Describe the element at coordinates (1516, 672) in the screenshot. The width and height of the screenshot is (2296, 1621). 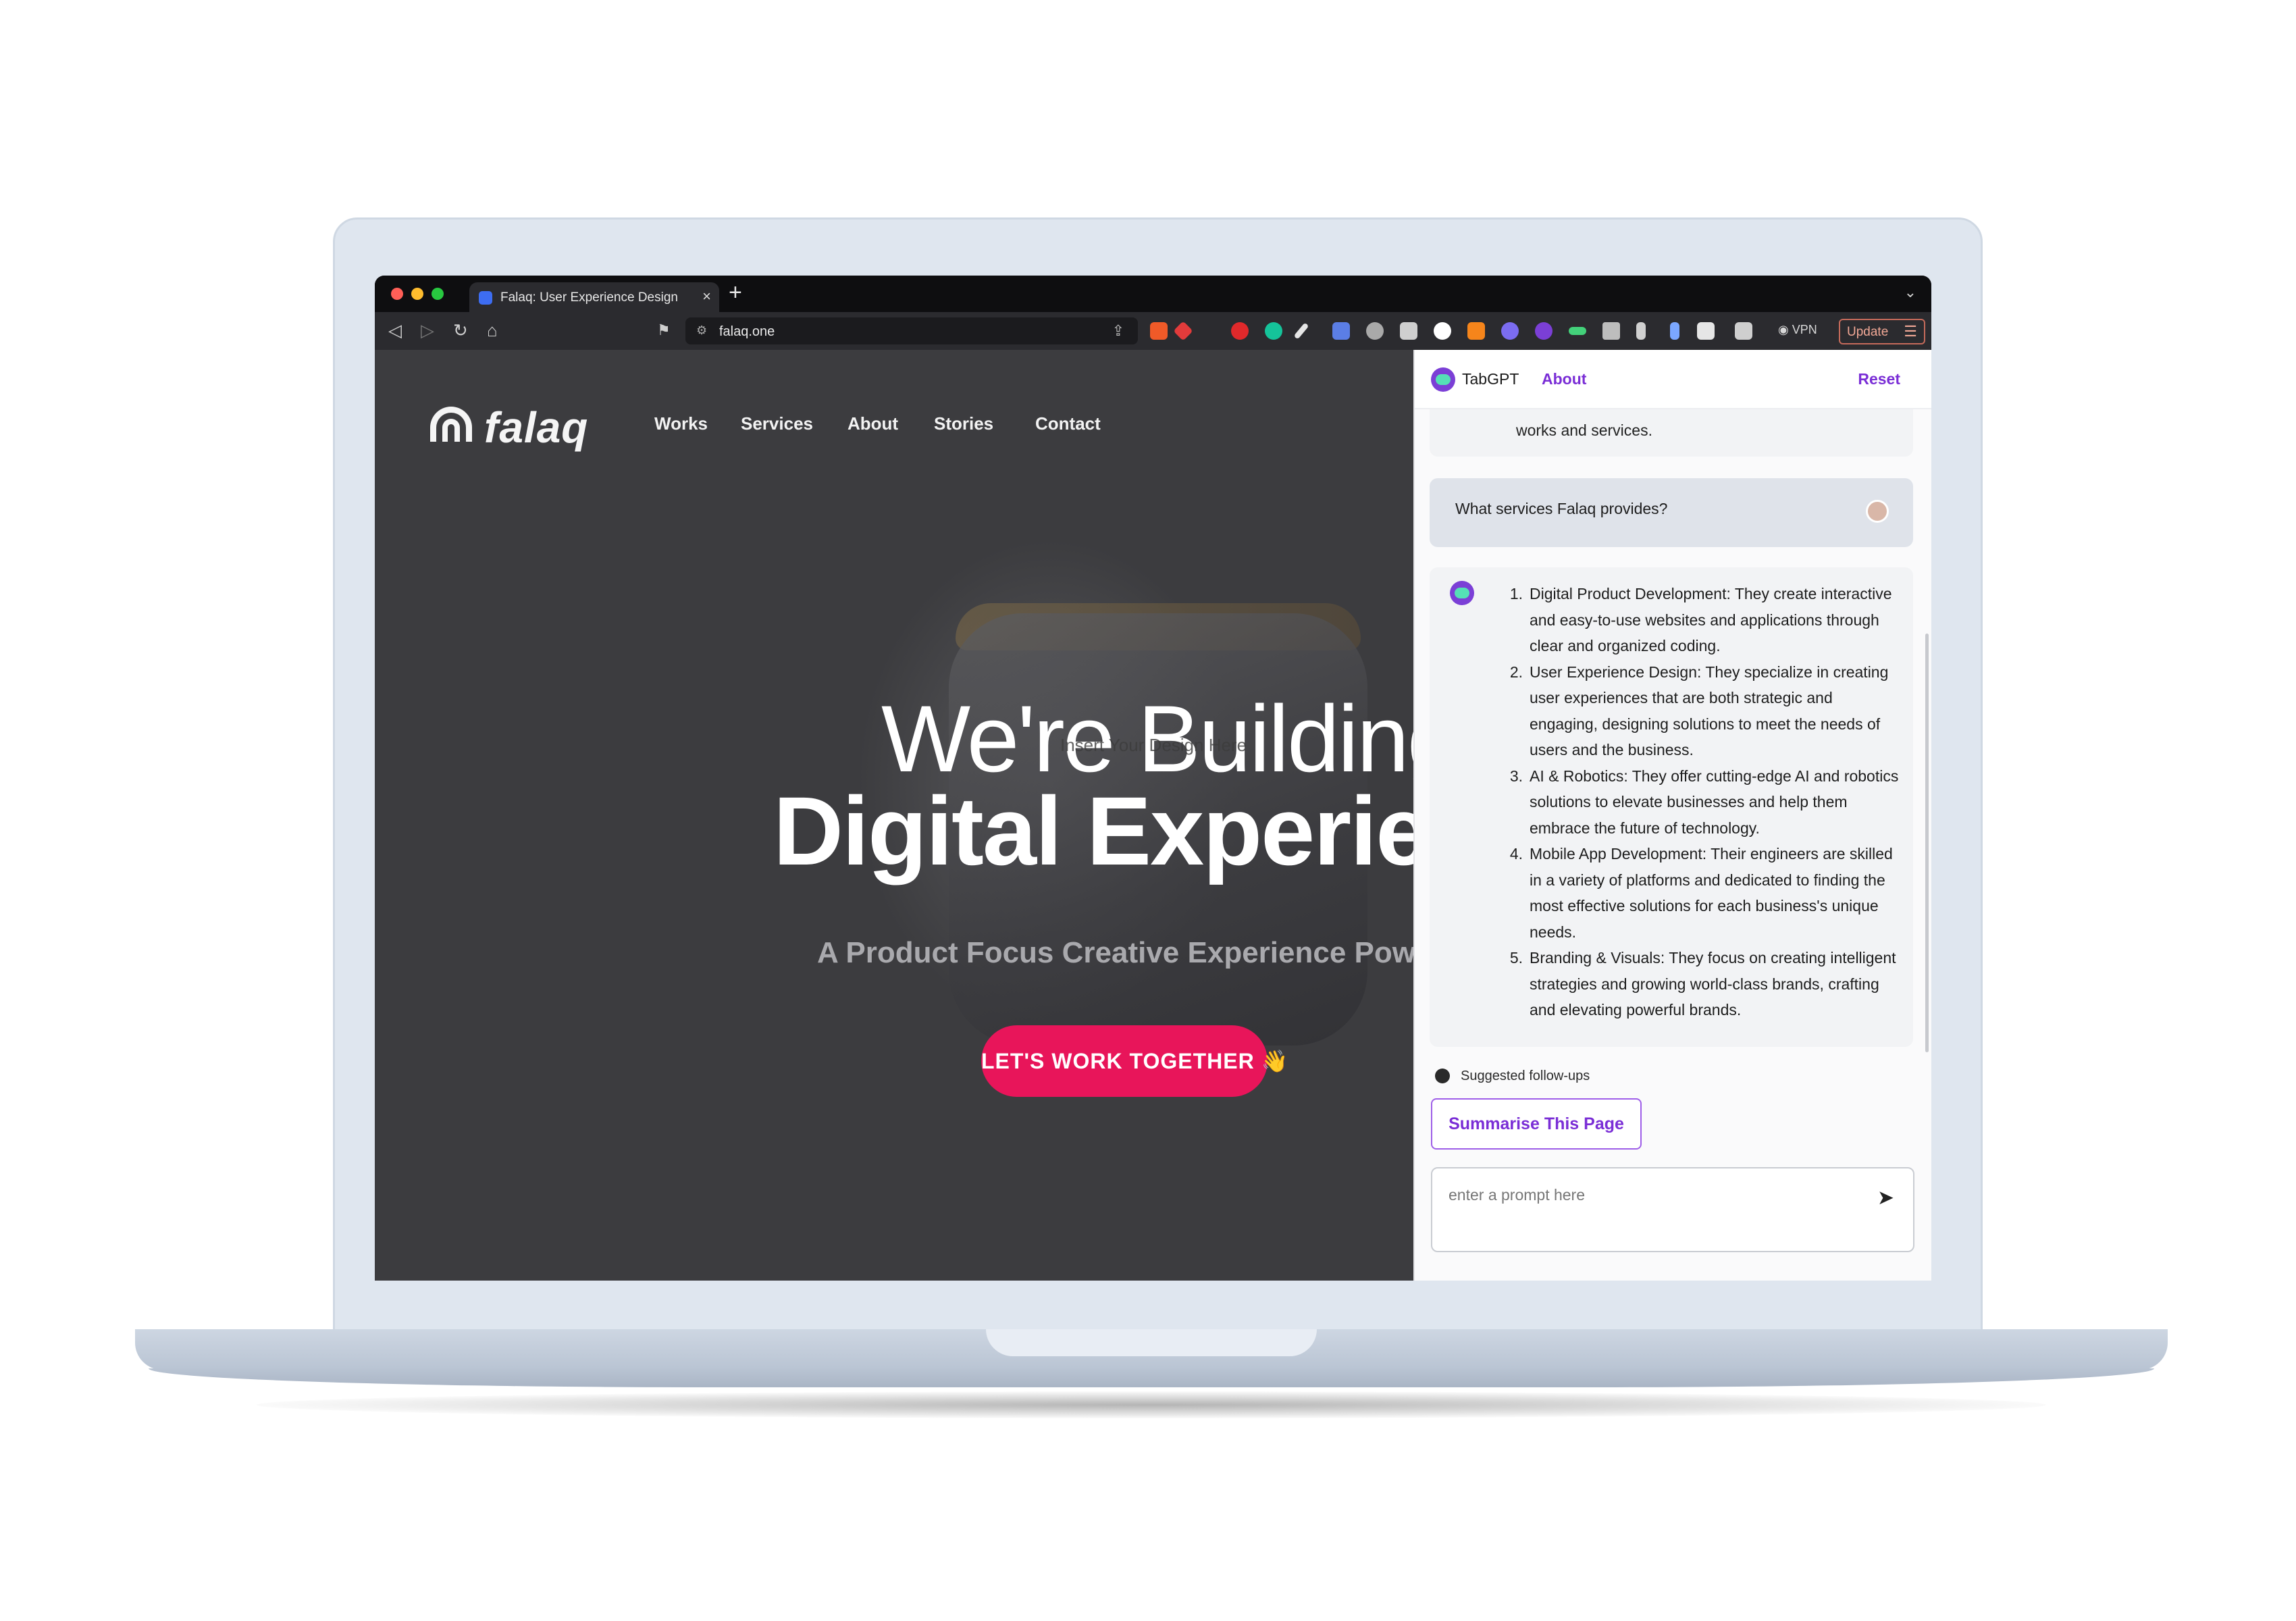
I see `list-number: 2.` at that location.